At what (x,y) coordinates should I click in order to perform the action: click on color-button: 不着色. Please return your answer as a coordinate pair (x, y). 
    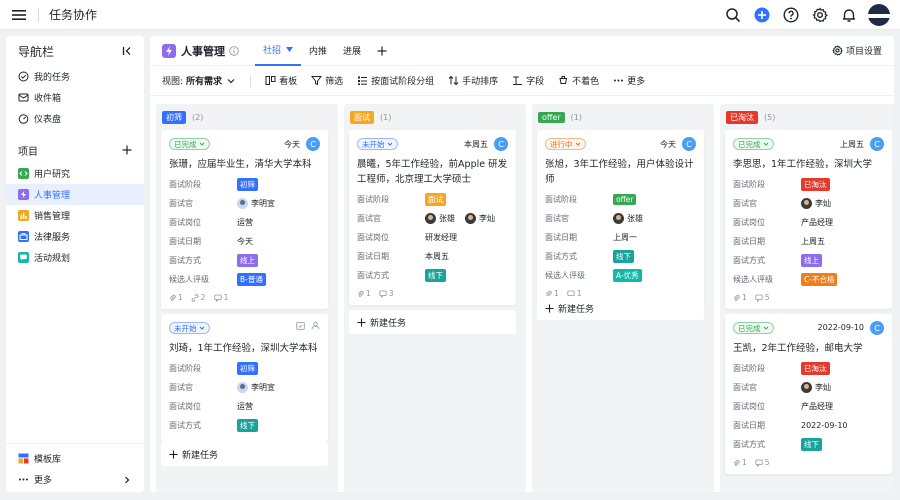
    Looking at the image, I should click on (578, 80).